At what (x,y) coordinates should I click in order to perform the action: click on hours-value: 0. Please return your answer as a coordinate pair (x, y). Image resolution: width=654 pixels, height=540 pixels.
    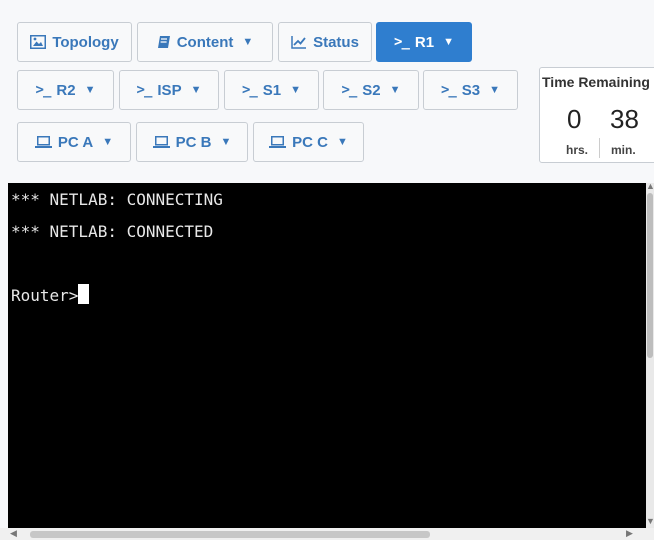
    Looking at the image, I should click on (574, 119).